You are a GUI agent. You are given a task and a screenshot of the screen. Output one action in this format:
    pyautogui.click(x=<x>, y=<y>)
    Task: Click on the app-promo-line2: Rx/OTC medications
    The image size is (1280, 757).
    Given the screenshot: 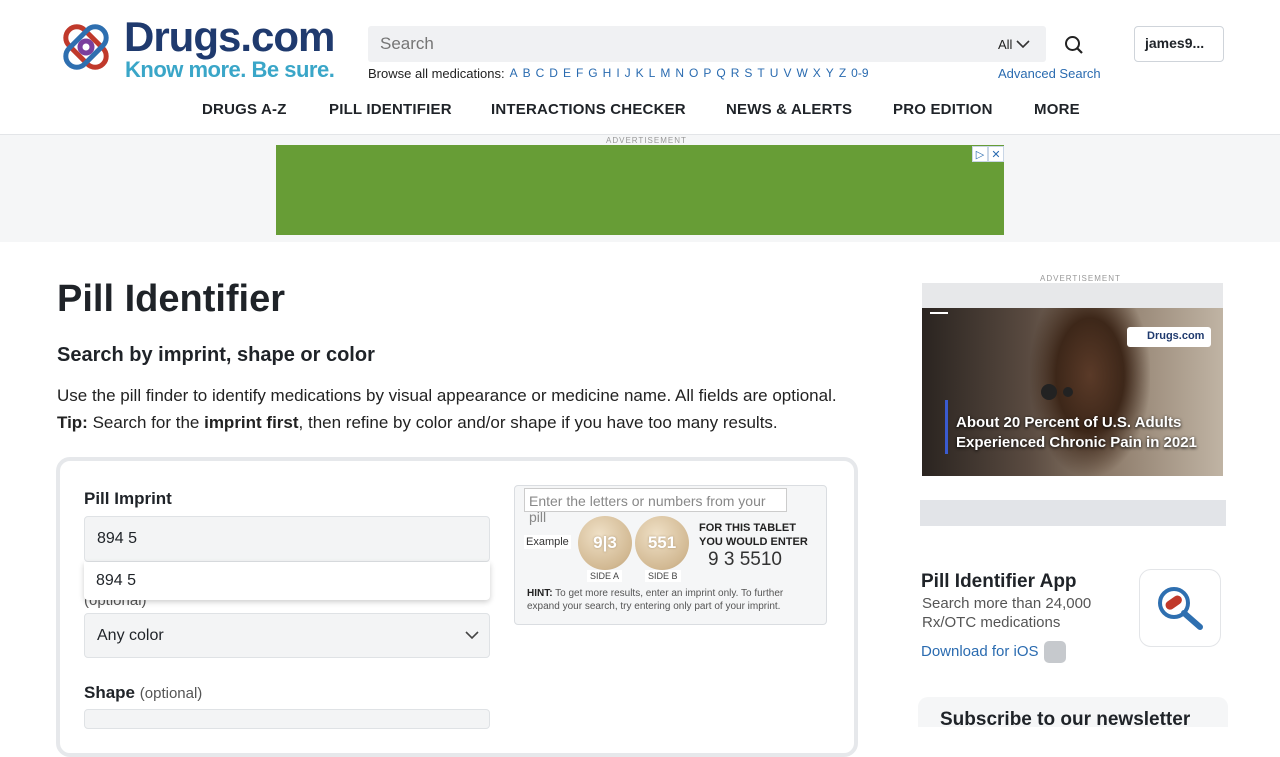 What is the action you would take?
    pyautogui.click(x=991, y=622)
    